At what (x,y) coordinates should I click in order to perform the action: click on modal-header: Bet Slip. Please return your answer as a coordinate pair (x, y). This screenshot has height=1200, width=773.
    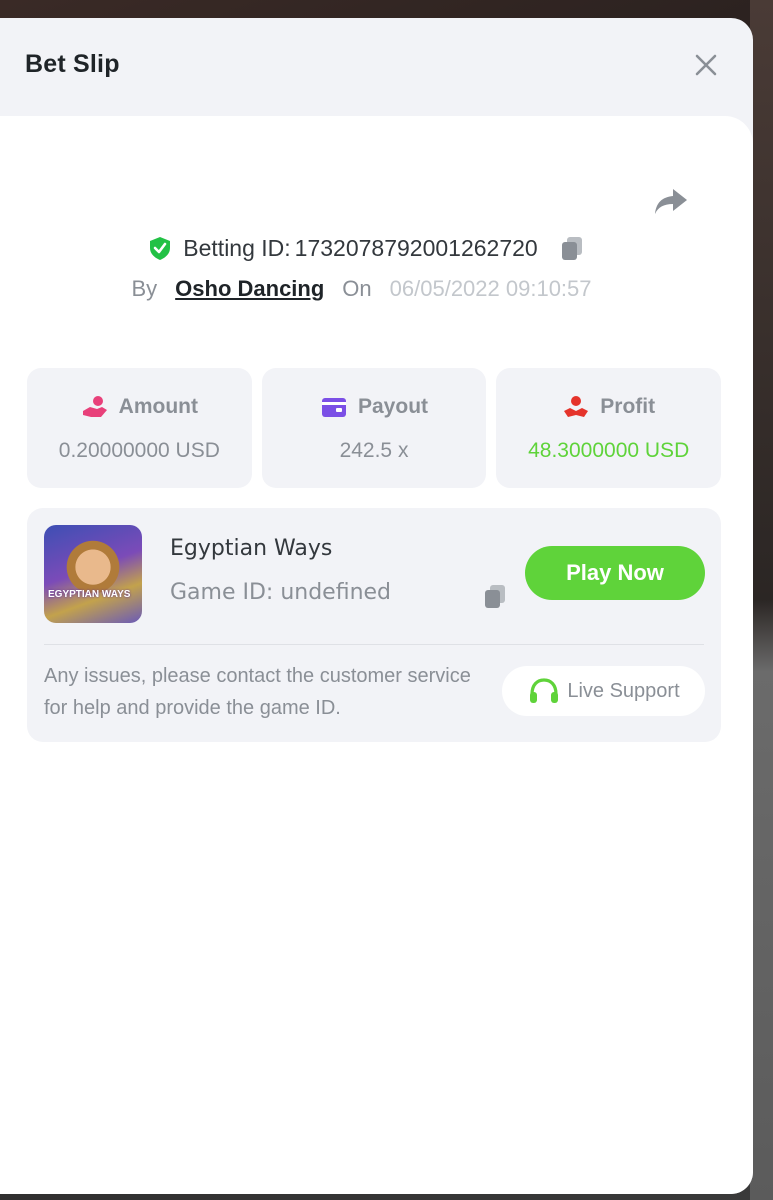
    Looking at the image, I should click on (376, 67).